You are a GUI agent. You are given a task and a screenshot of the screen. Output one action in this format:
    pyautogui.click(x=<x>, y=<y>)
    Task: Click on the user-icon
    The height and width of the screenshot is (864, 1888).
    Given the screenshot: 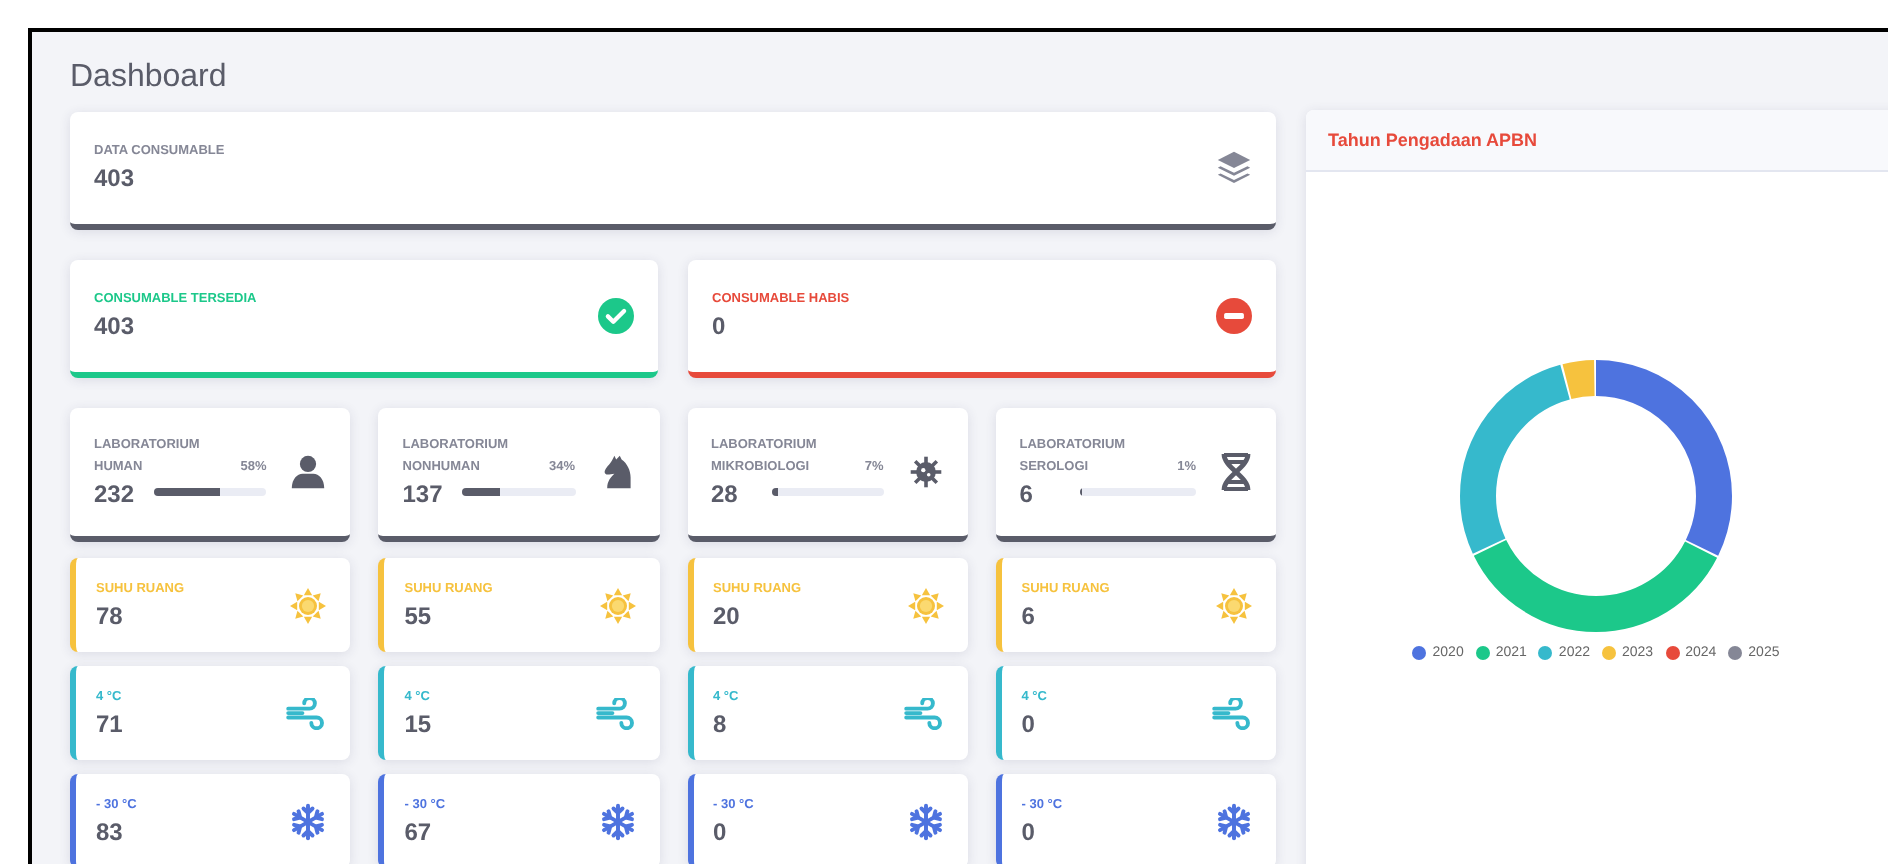 What is the action you would take?
    pyautogui.click(x=308, y=472)
    